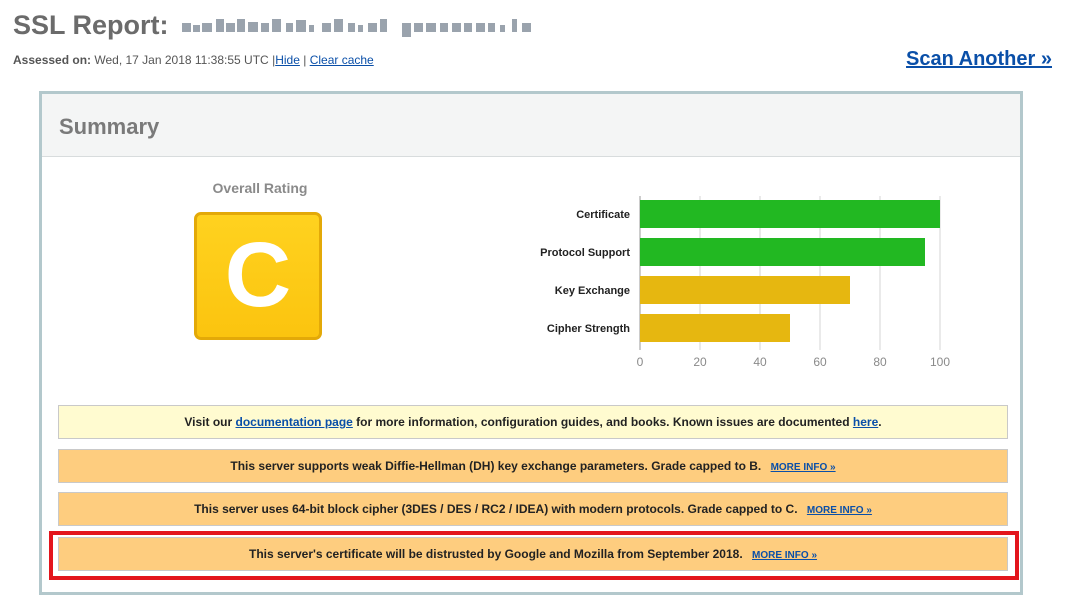 This screenshot has width=1080, height=612. Describe the element at coordinates (585, 253) in the screenshot. I see `chart-category-label: Protocol Support` at that location.